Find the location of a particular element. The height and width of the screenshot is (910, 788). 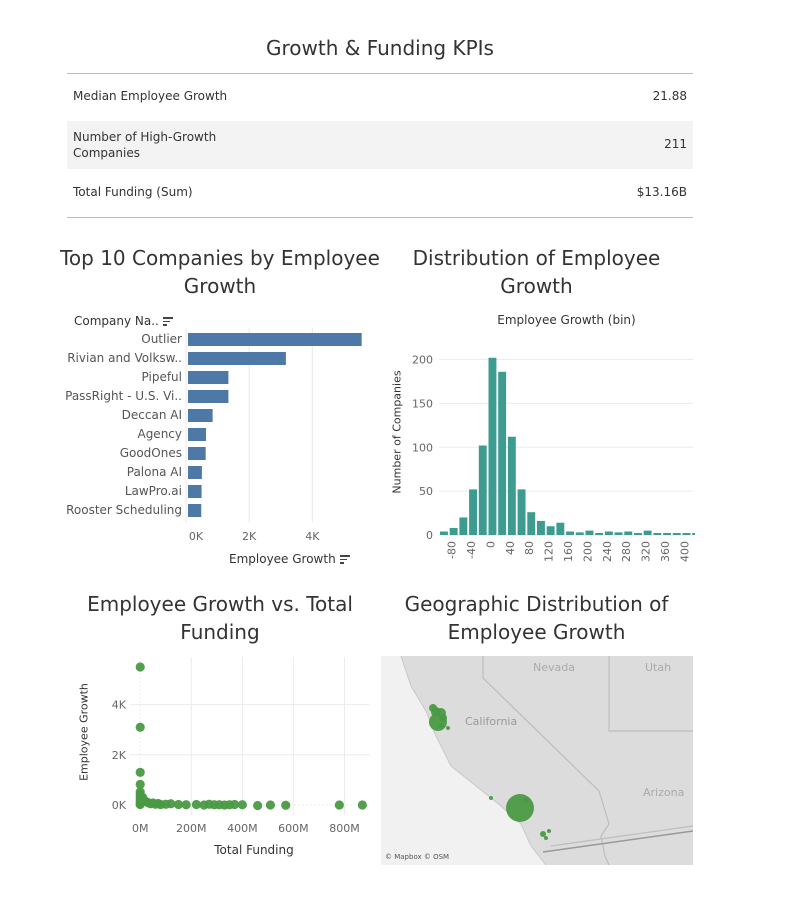

top10-title-line: Growth is located at coordinates (220, 286).